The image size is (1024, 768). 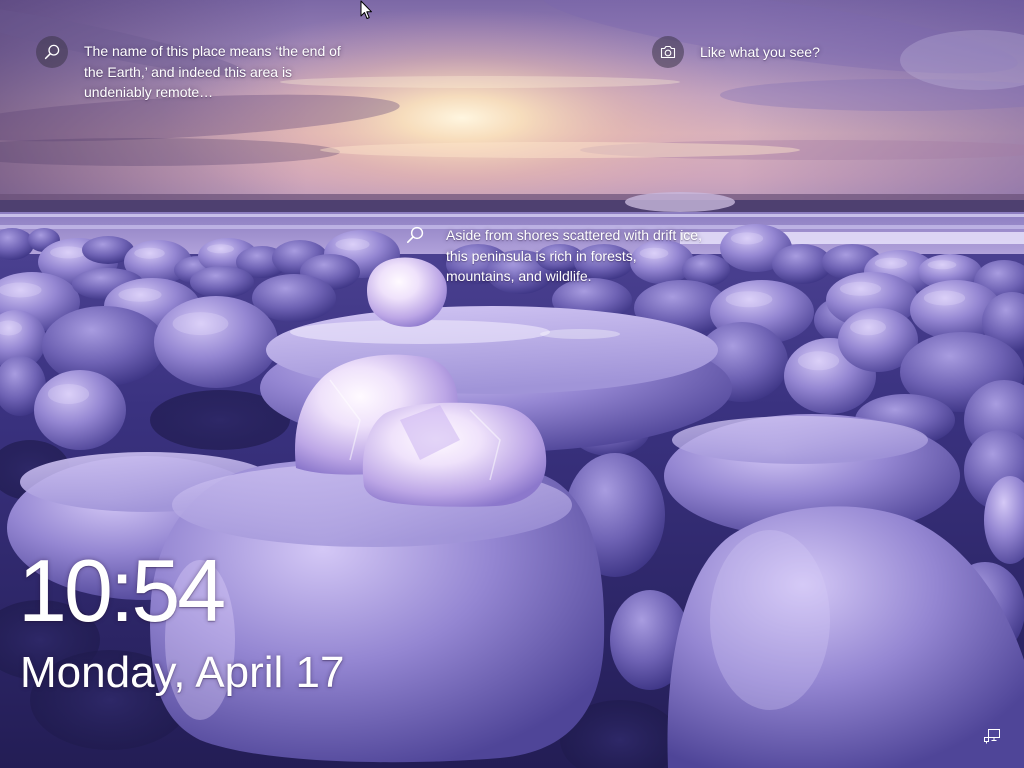 I want to click on network-icon-glyph, so click(x=992, y=736).